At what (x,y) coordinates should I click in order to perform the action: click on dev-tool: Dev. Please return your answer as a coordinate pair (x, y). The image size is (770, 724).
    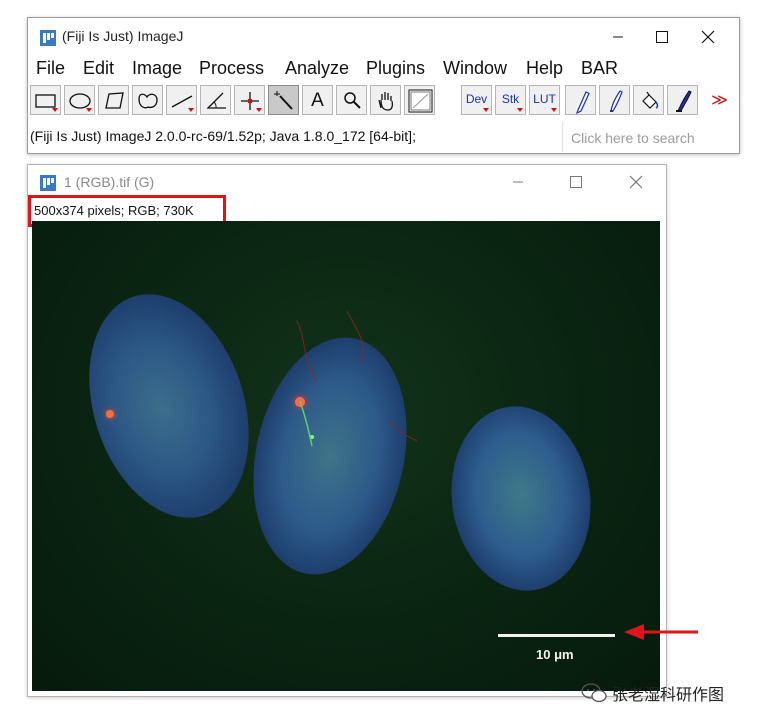
    Looking at the image, I should click on (476, 100).